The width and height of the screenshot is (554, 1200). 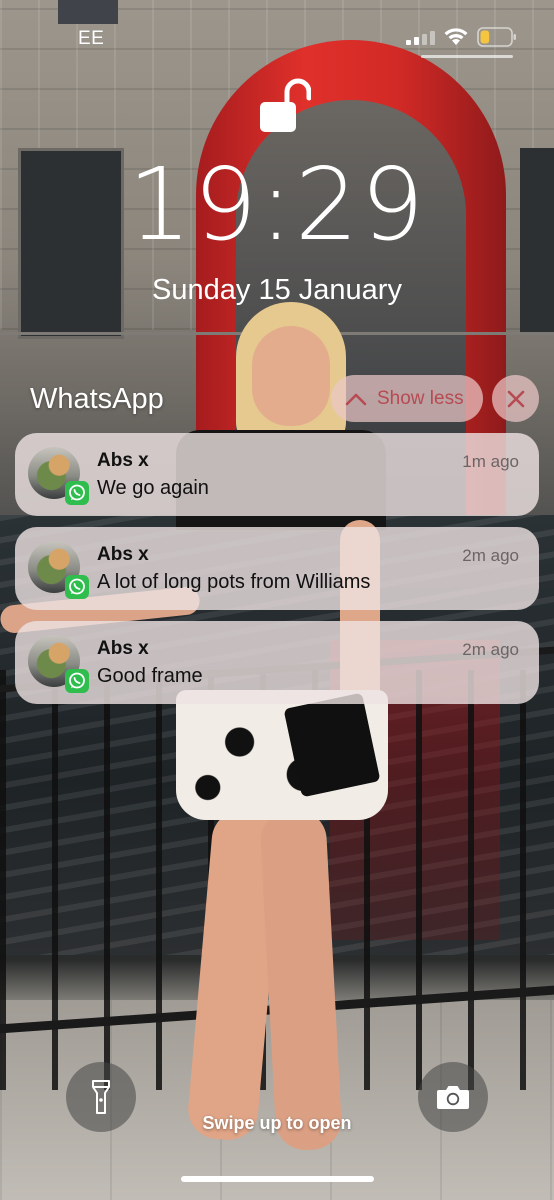 I want to click on close-icon, so click(x=515, y=398).